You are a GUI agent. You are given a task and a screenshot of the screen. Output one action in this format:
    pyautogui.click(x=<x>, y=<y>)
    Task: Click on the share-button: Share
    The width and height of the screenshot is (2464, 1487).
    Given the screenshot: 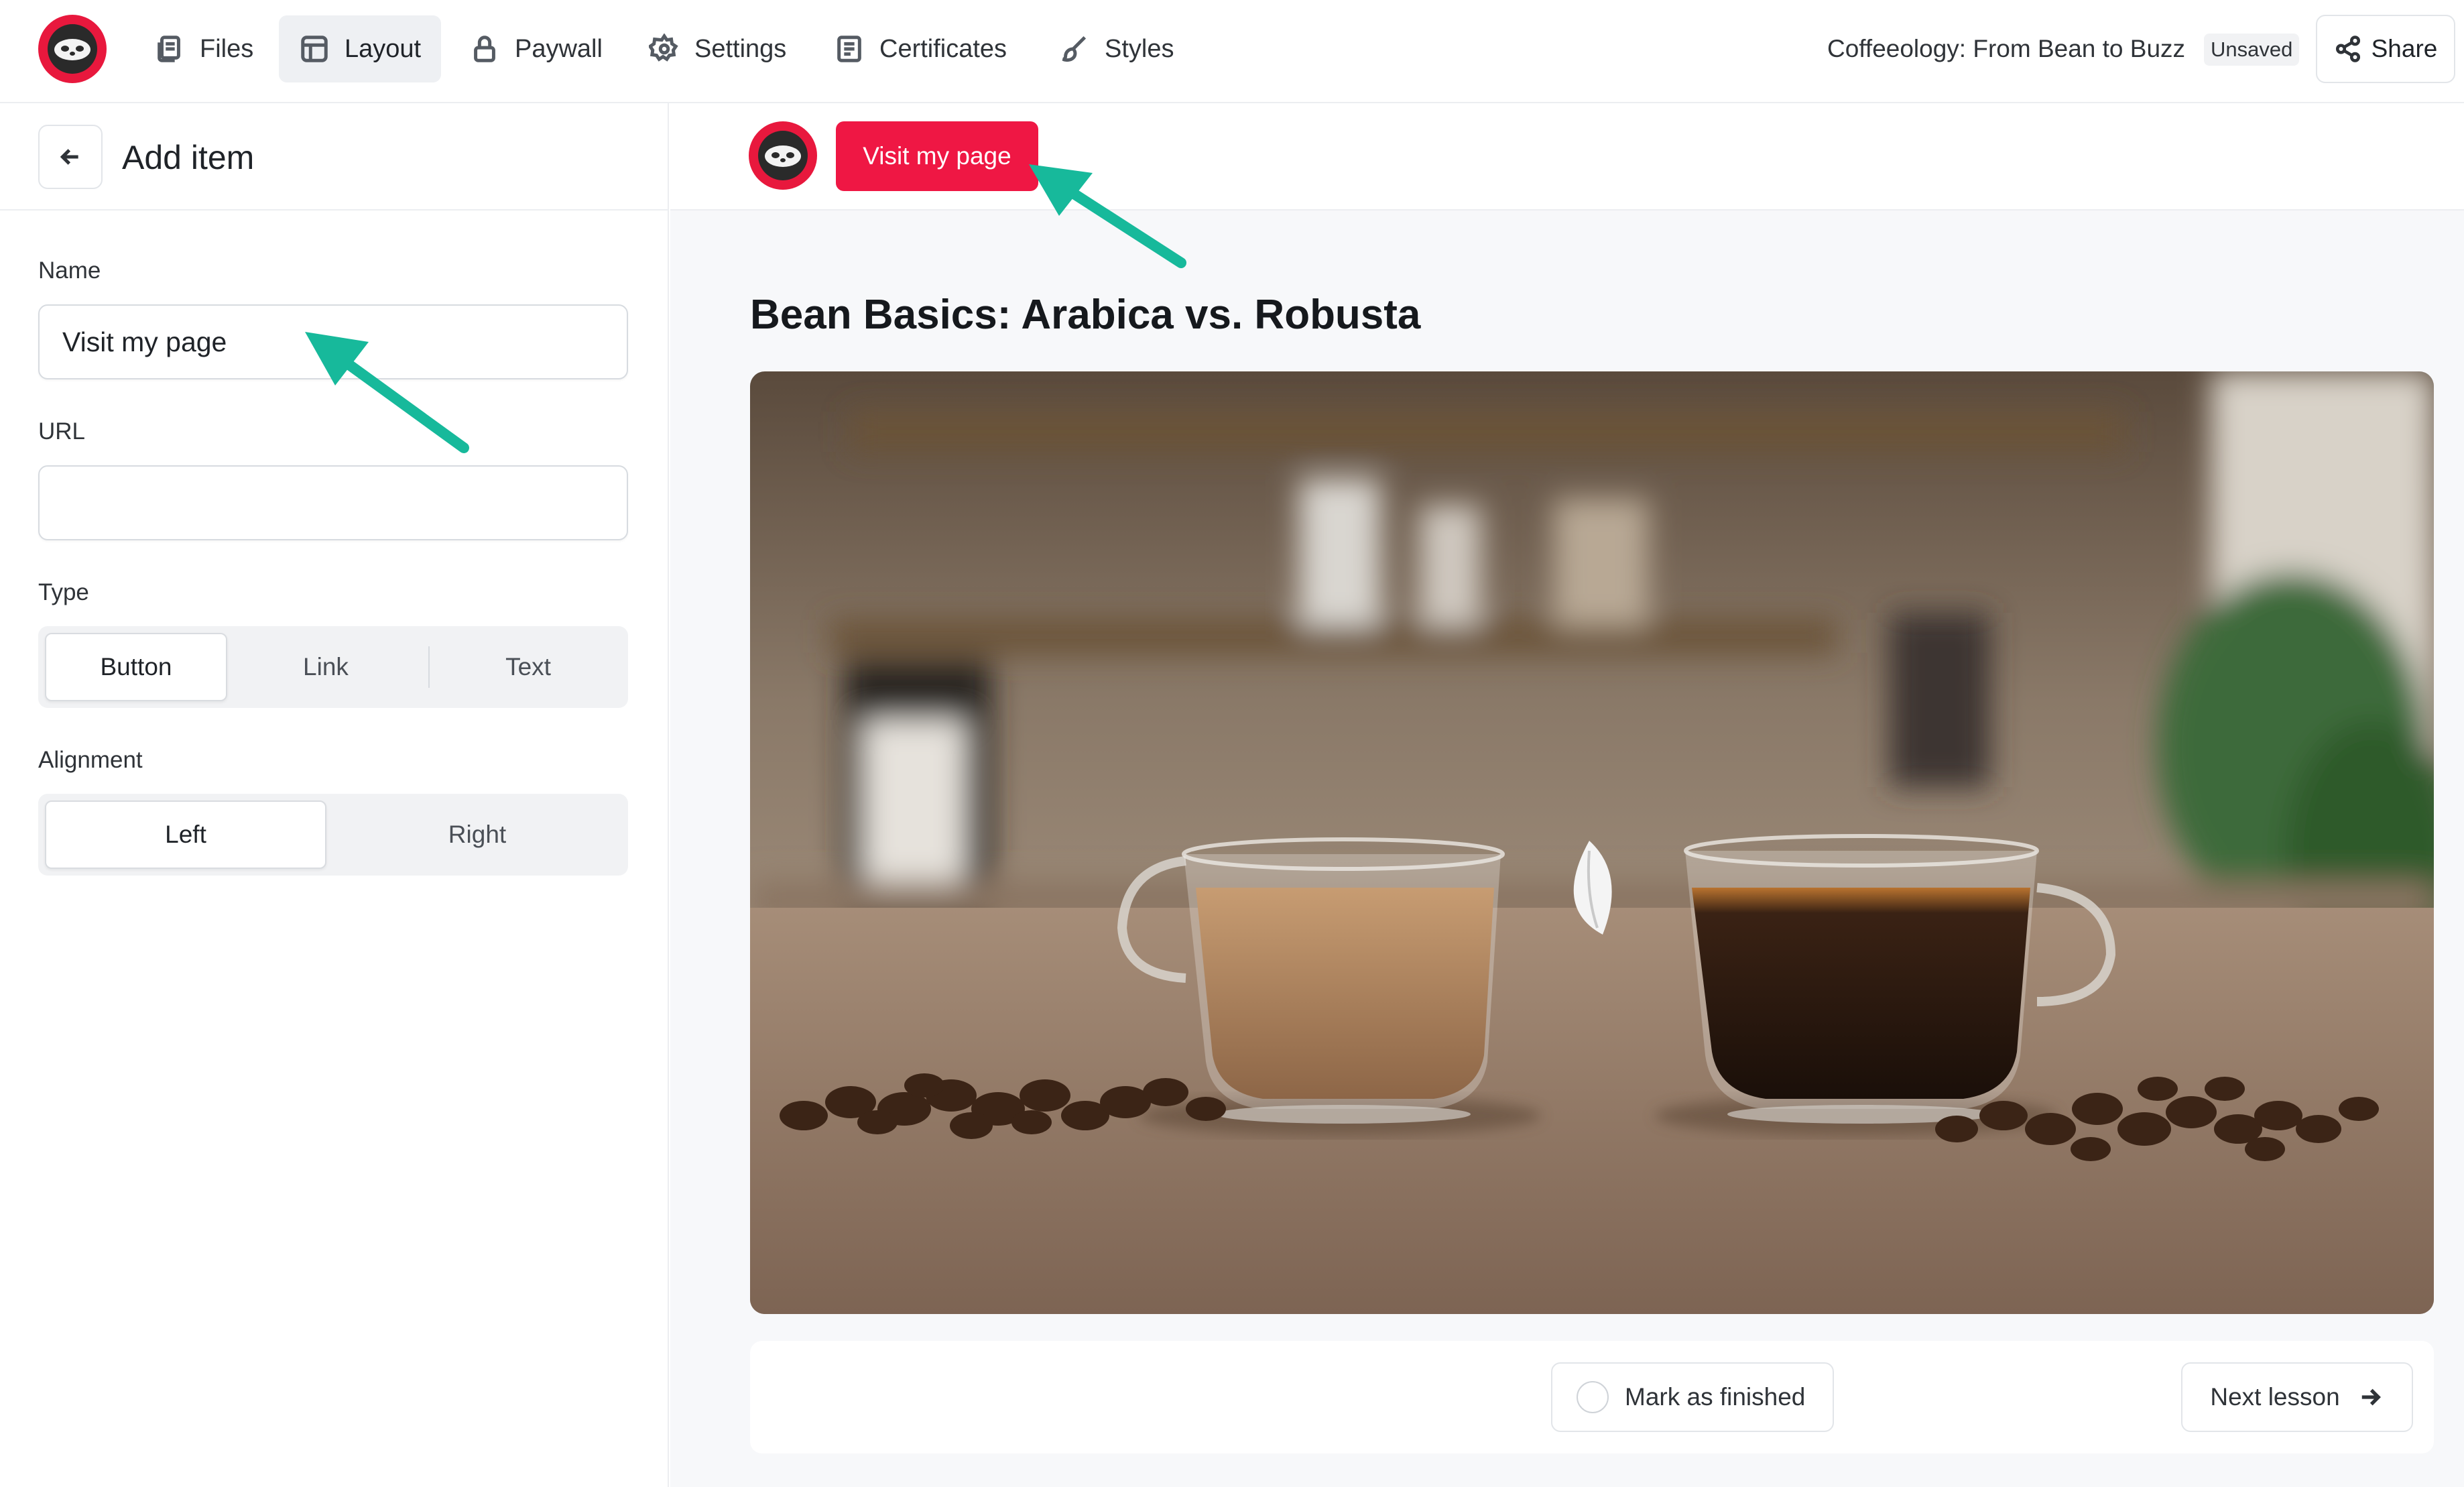 What is the action you would take?
    pyautogui.click(x=2385, y=49)
    